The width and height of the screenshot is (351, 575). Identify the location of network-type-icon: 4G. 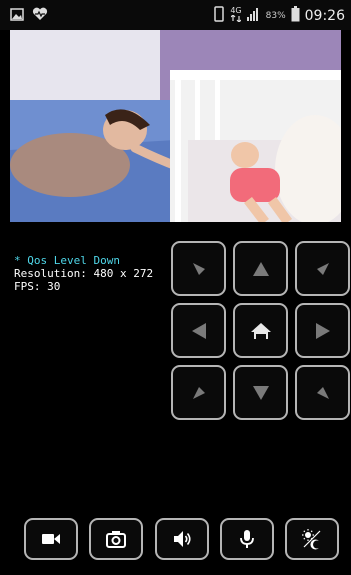
(236, 15).